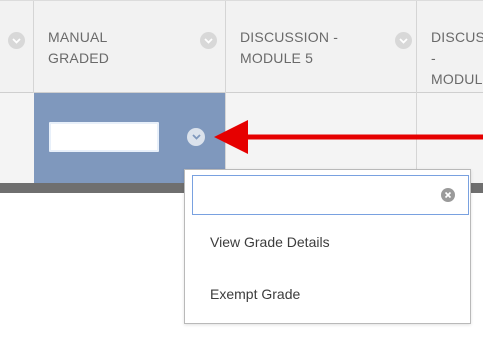 The width and height of the screenshot is (483, 344). Describe the element at coordinates (316, 195) in the screenshot. I see `menu-search-input` at that location.